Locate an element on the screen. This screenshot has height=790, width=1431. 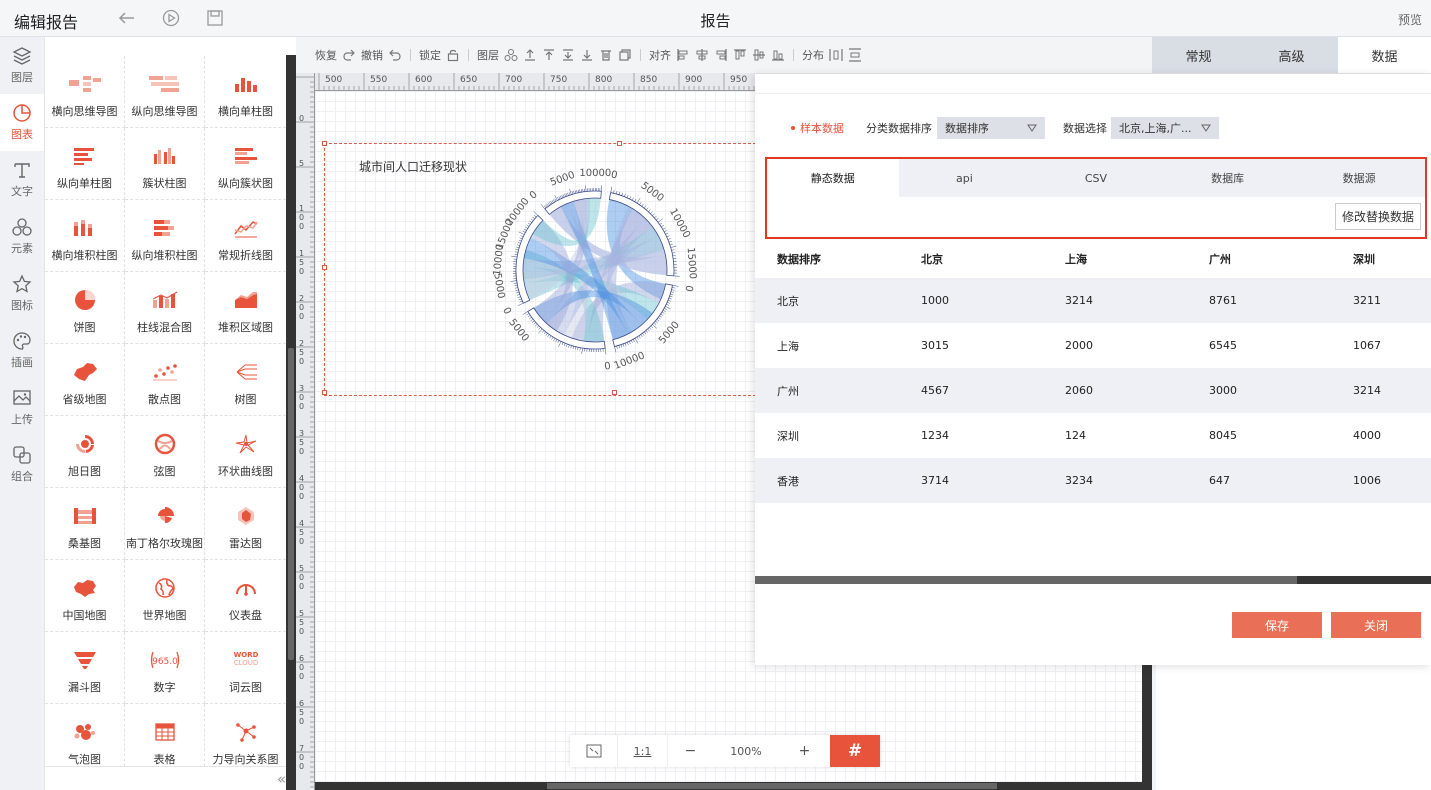
palette-item: WORD CLOUD 词云图 is located at coordinates (245, 668).